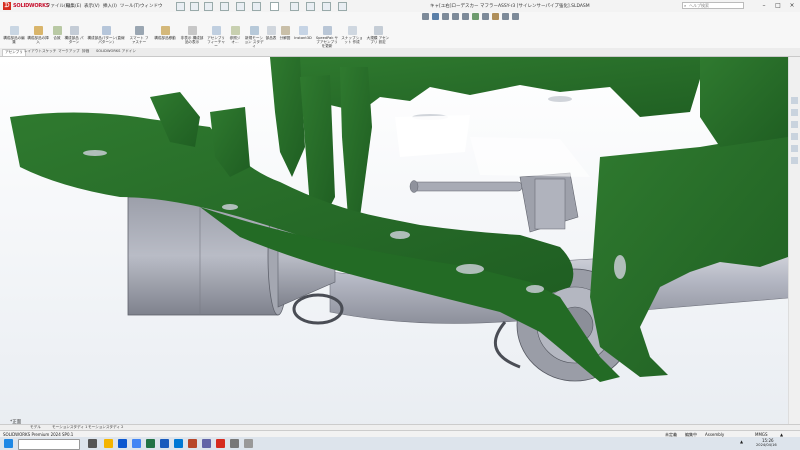 The image size is (800, 450). What do you see at coordinates (49, 444) in the screenshot?
I see `taskbar-search-box` at bounding box center [49, 444].